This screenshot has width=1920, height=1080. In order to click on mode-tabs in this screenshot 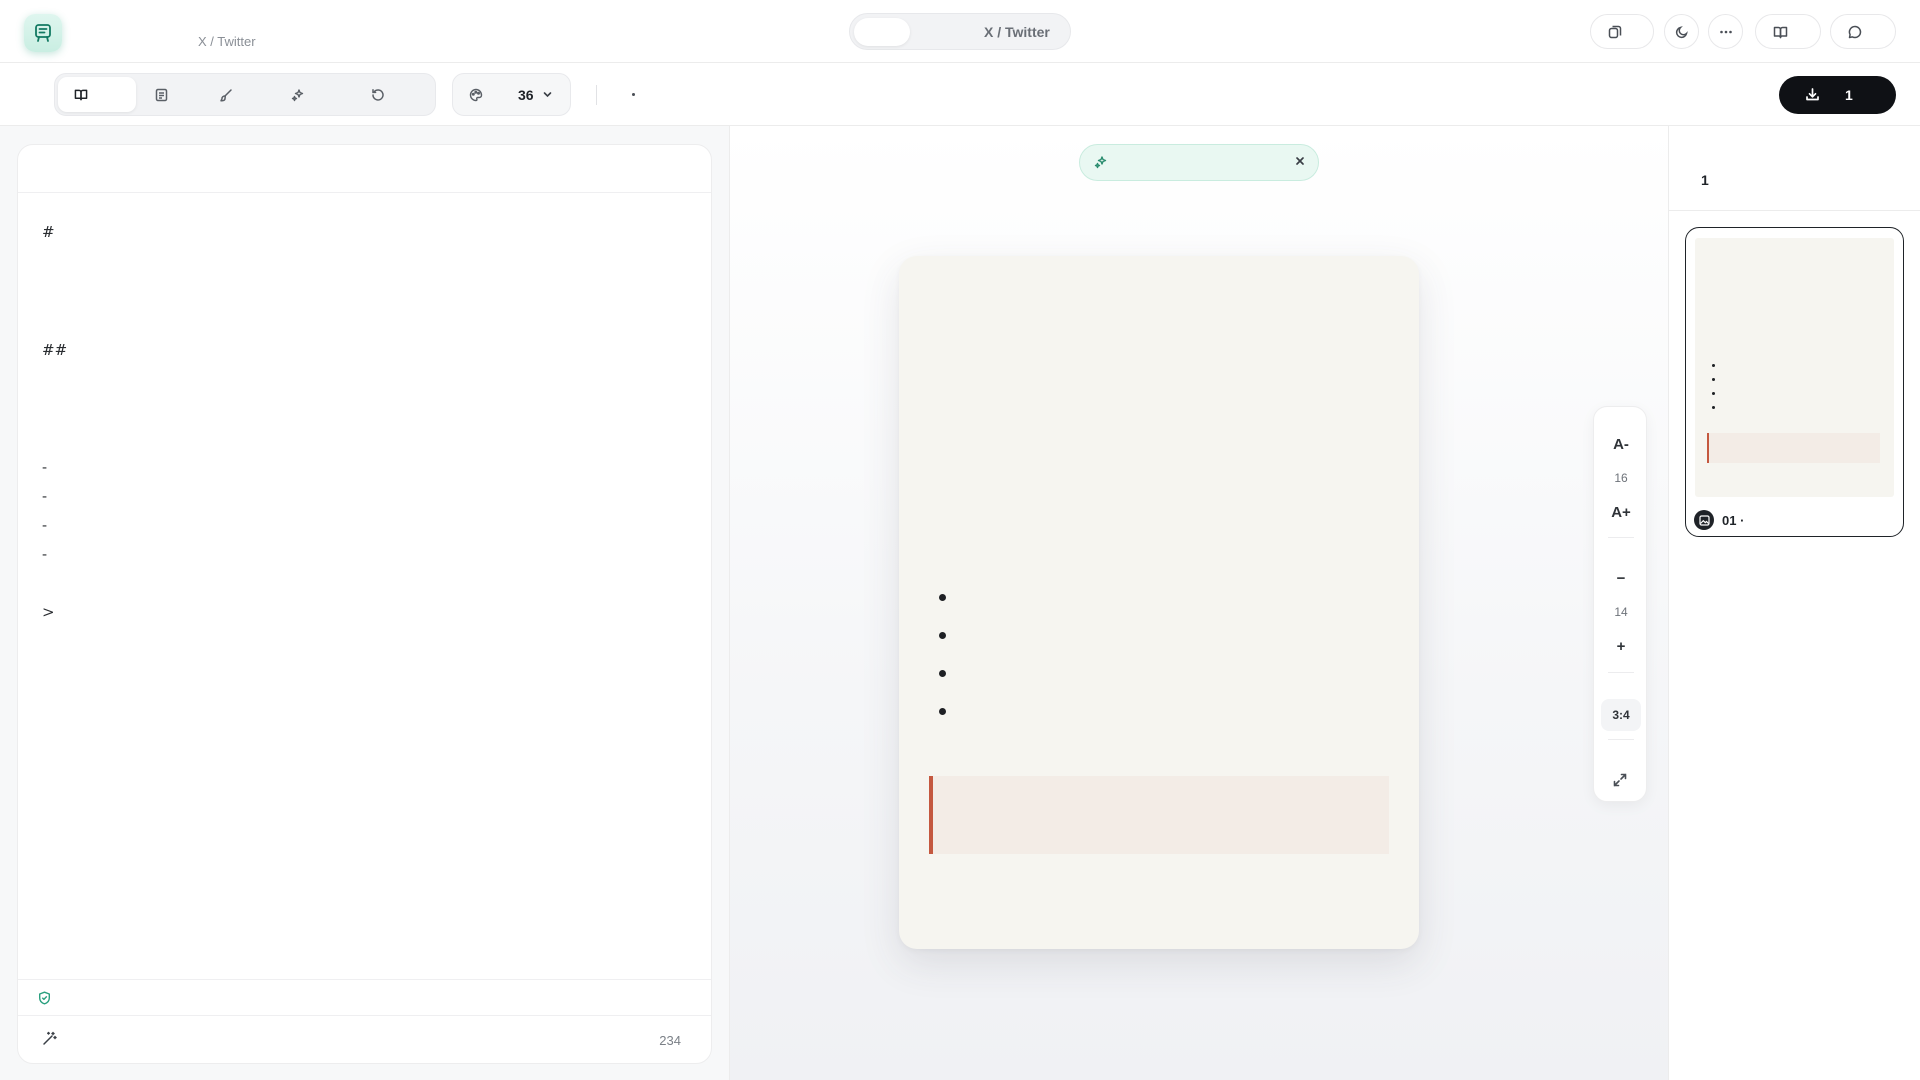, I will do `click(245, 94)`.